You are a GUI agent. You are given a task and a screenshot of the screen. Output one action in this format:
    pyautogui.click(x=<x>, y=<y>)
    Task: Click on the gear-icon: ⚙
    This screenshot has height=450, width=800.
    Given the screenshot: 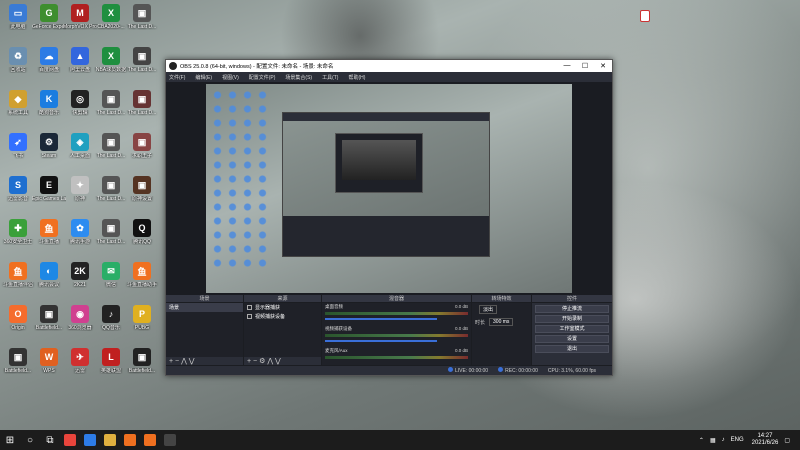 What is the action you would take?
    pyautogui.click(x=262, y=361)
    